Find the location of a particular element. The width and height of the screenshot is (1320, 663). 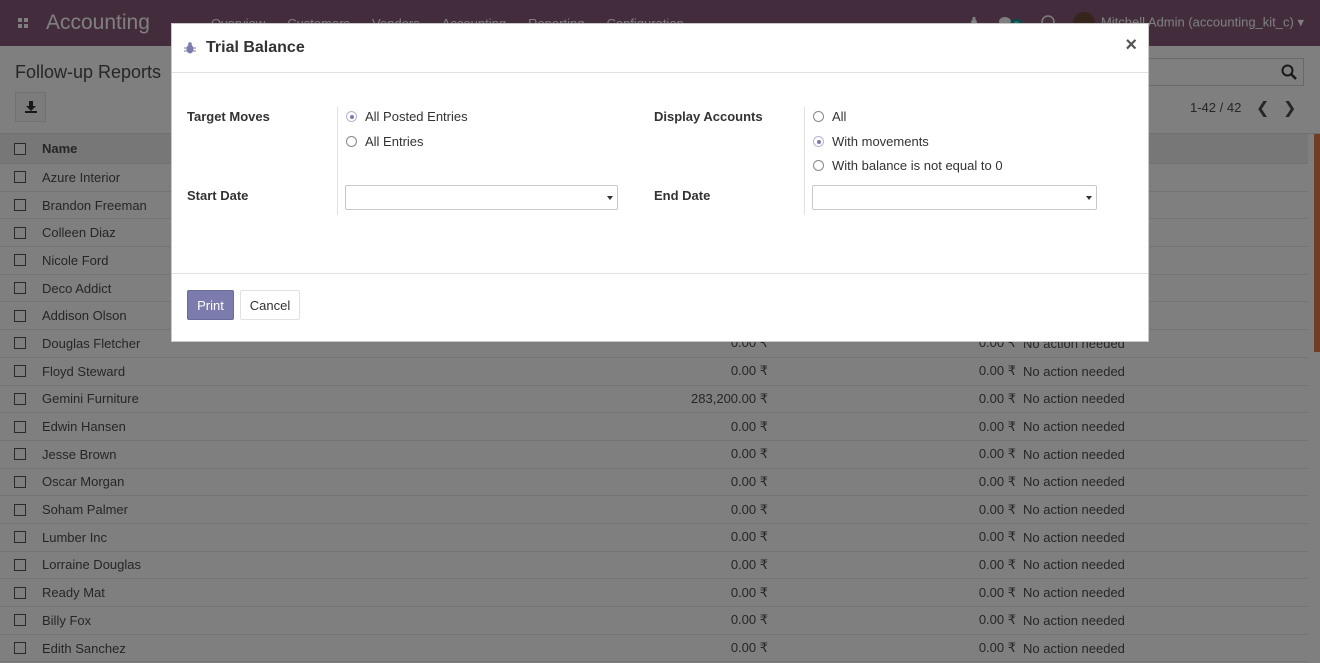

radio-label: With balance is not equal to 0 is located at coordinates (917, 165).